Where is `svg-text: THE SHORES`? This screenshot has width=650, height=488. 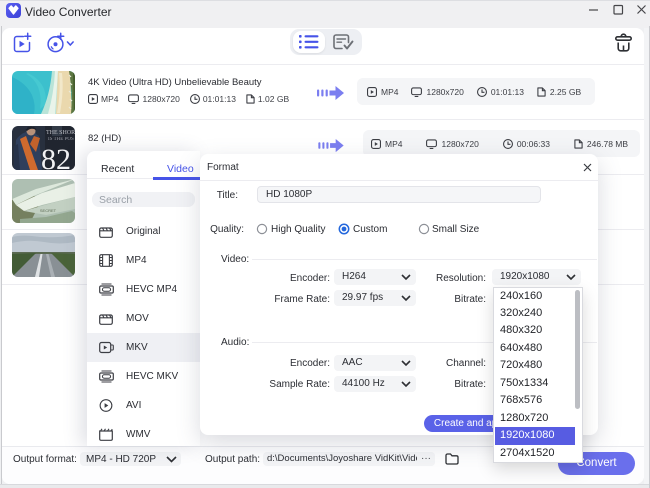 svg-text: THE SHORES is located at coordinates (60, 133).